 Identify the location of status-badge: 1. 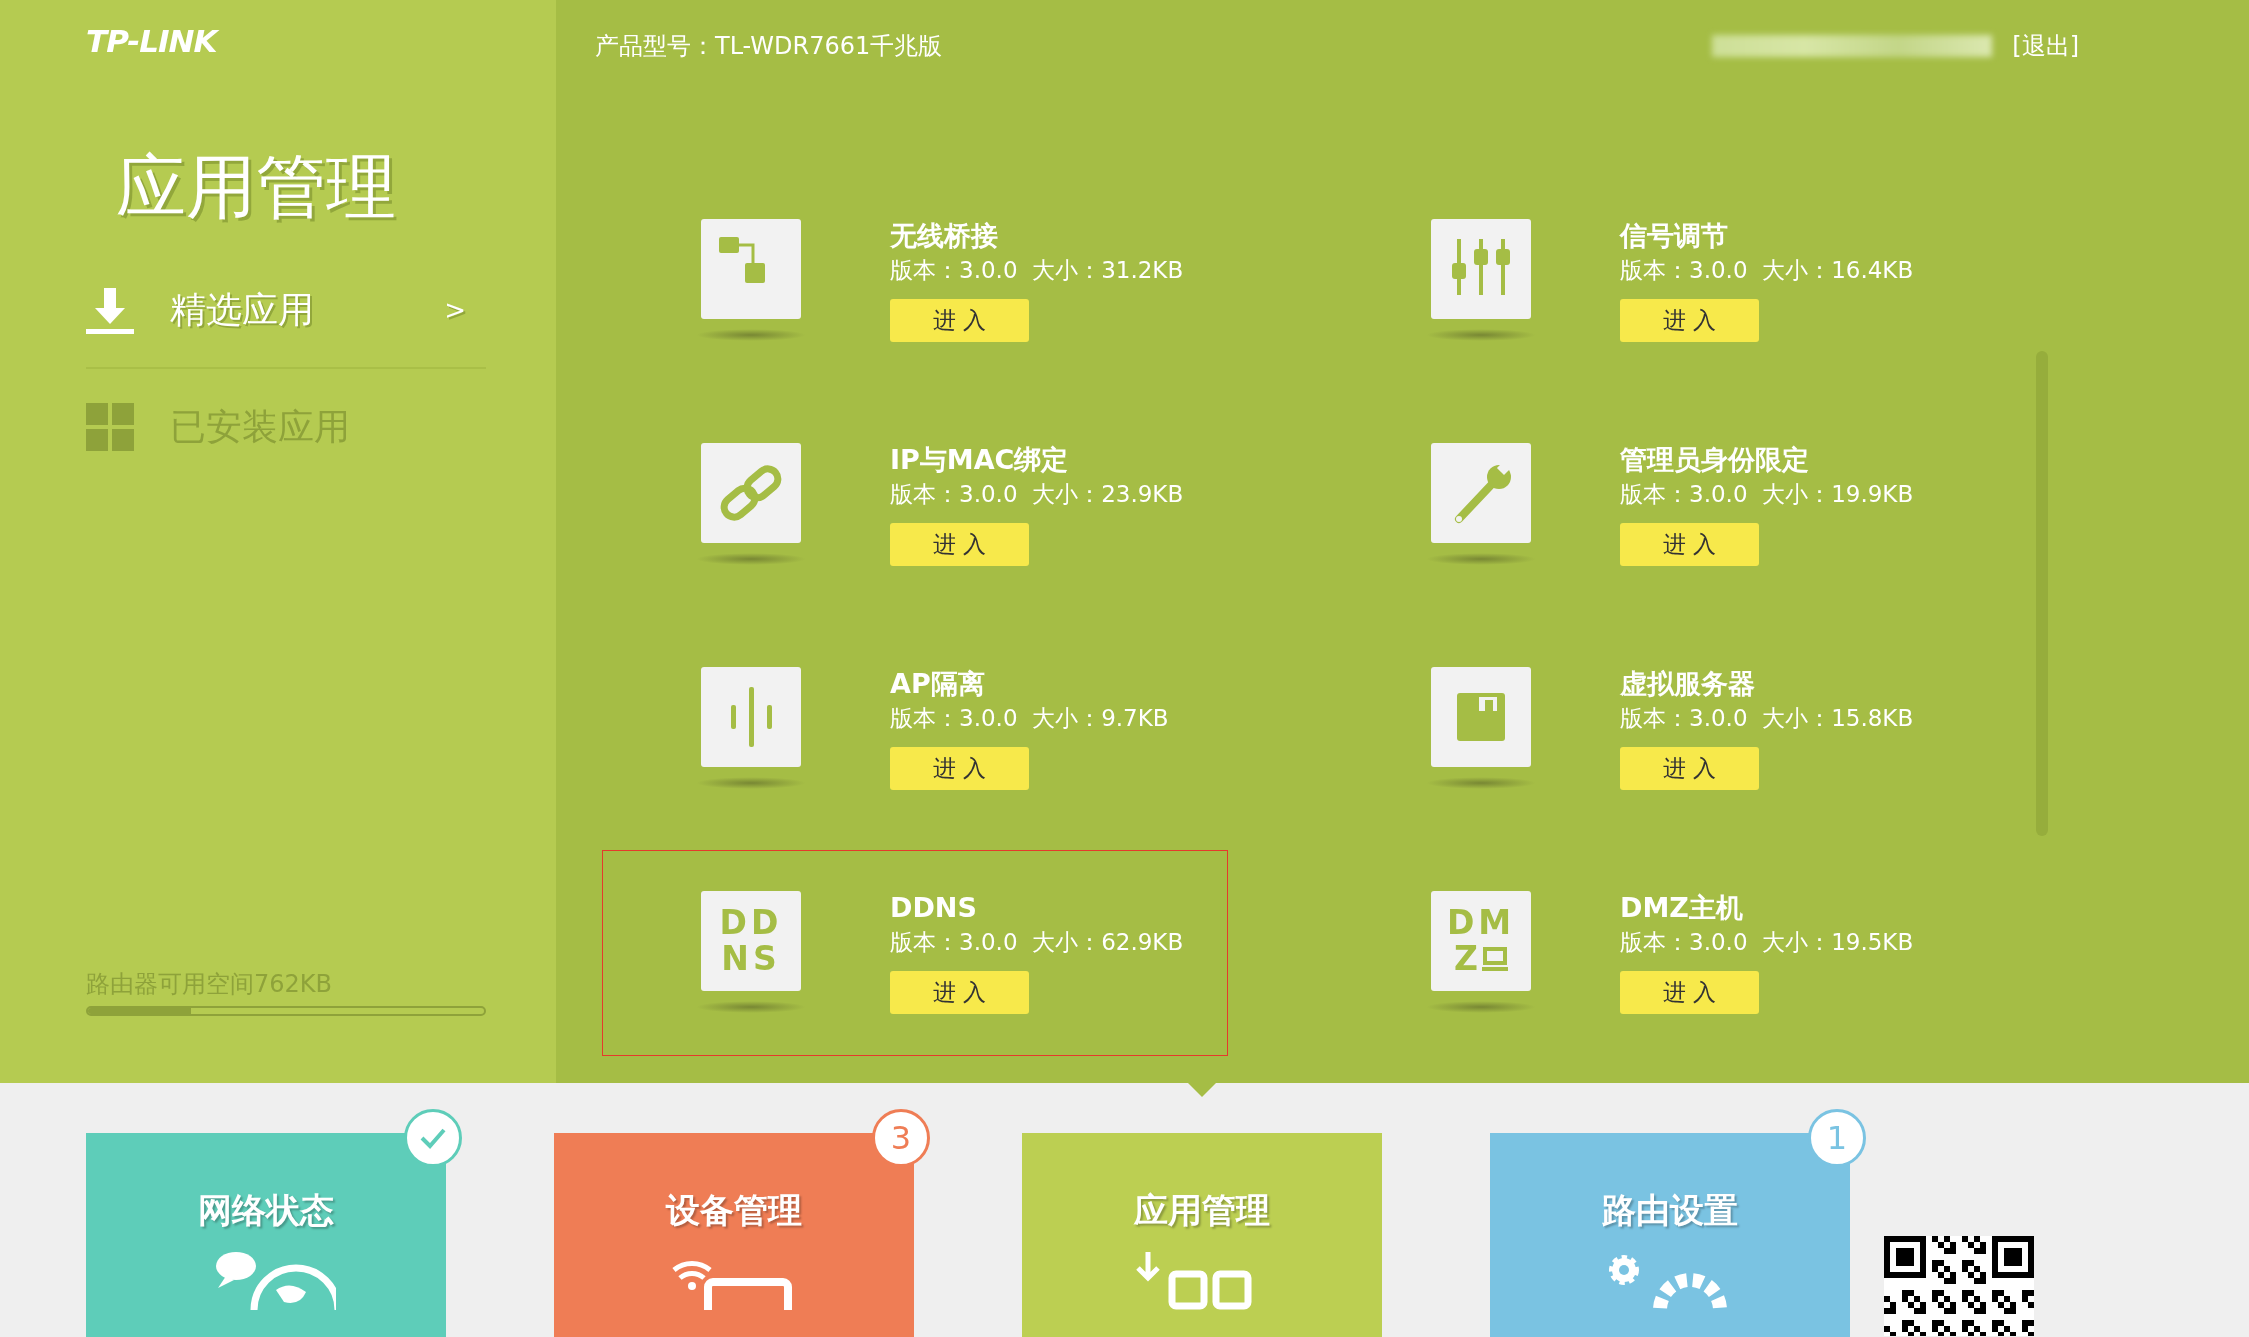
(1837, 1138).